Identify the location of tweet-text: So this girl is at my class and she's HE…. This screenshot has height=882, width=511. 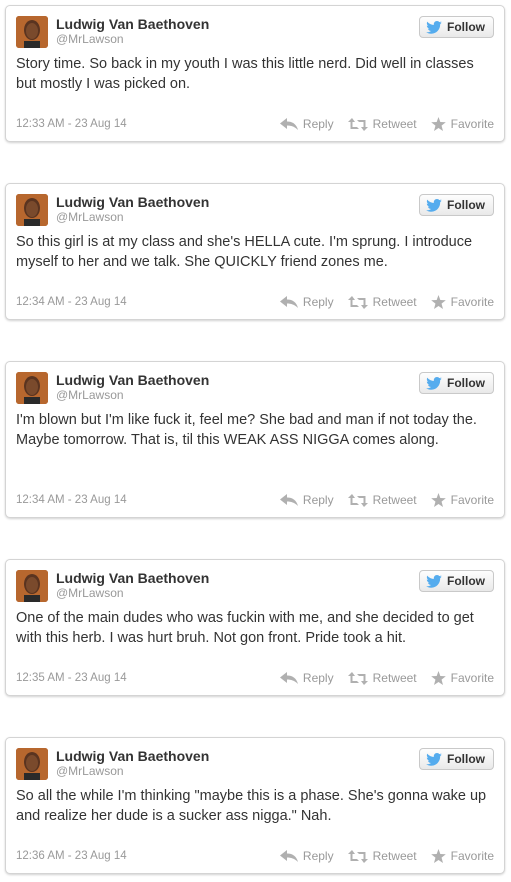
(244, 252).